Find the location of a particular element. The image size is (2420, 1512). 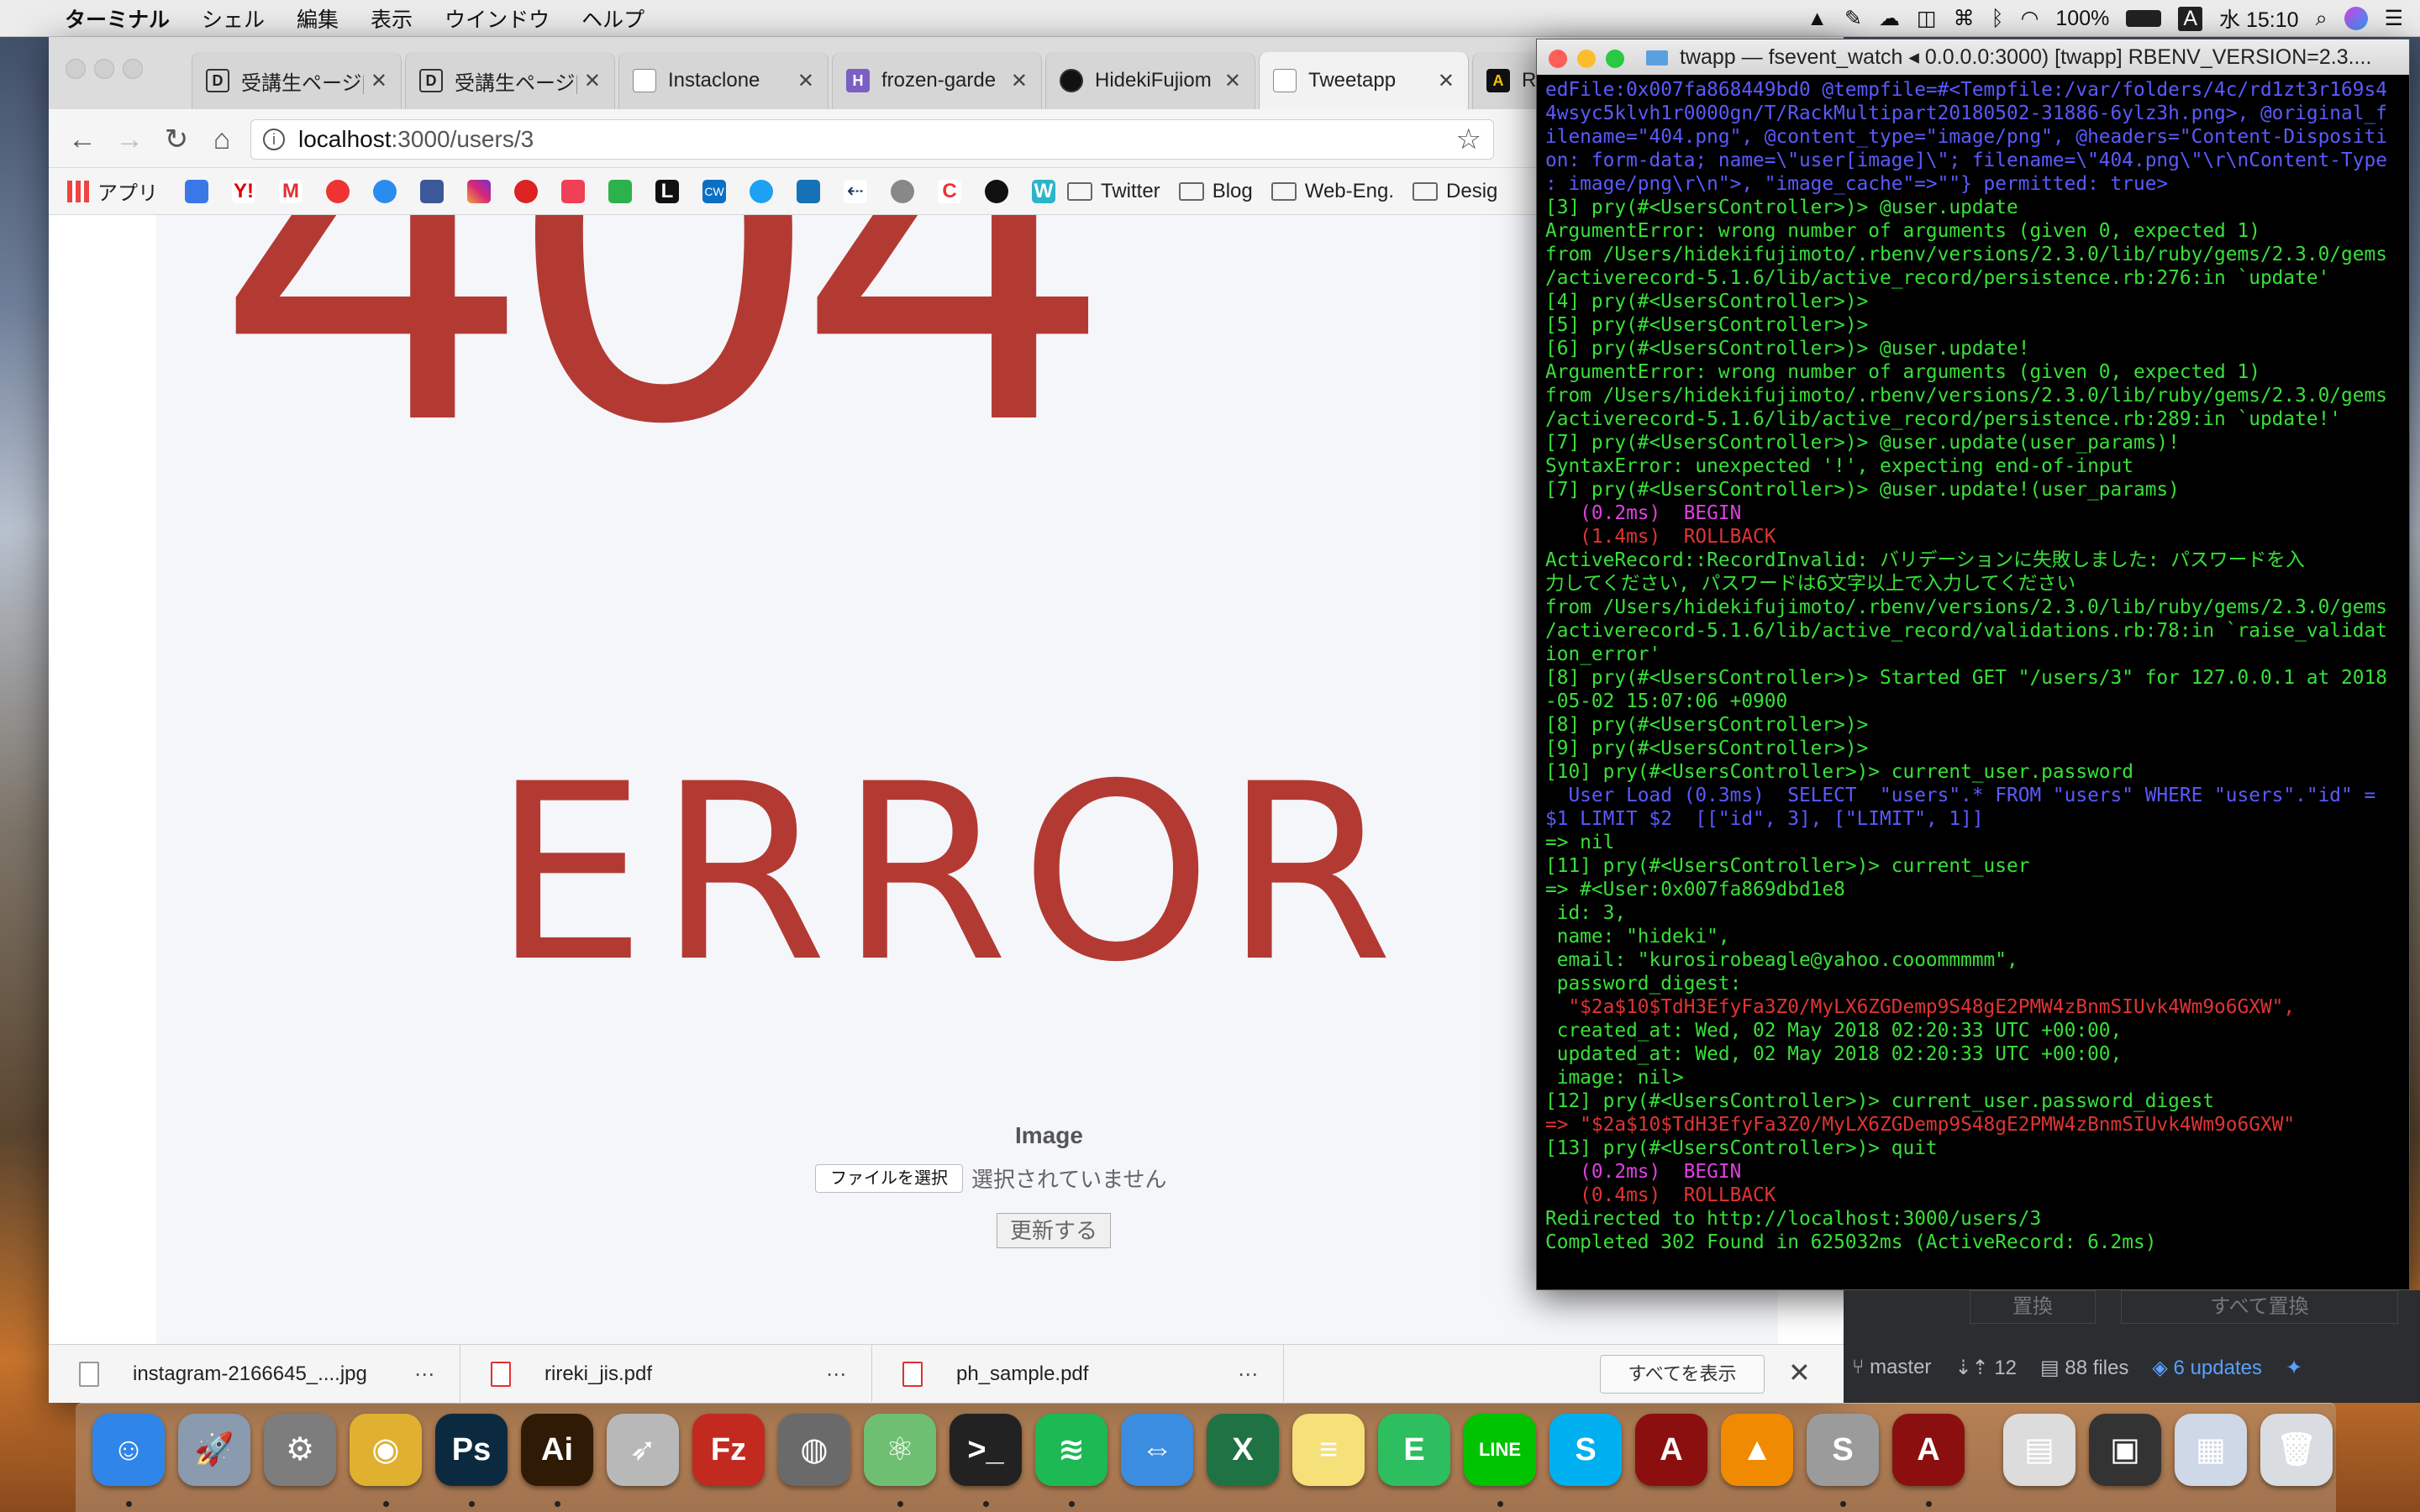

trash-icon: 🗑 is located at coordinates (2296, 1450).